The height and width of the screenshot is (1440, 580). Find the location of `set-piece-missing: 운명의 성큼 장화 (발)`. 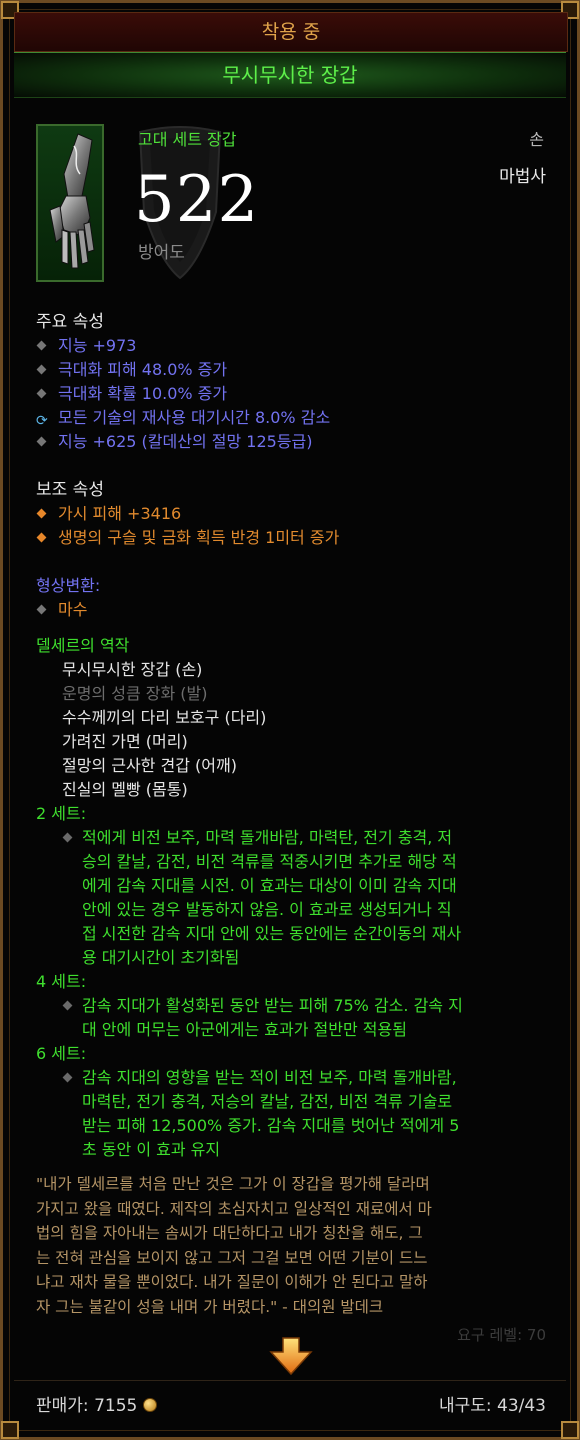

set-piece-missing: 운명의 성큼 장화 (발) is located at coordinates (135, 693).